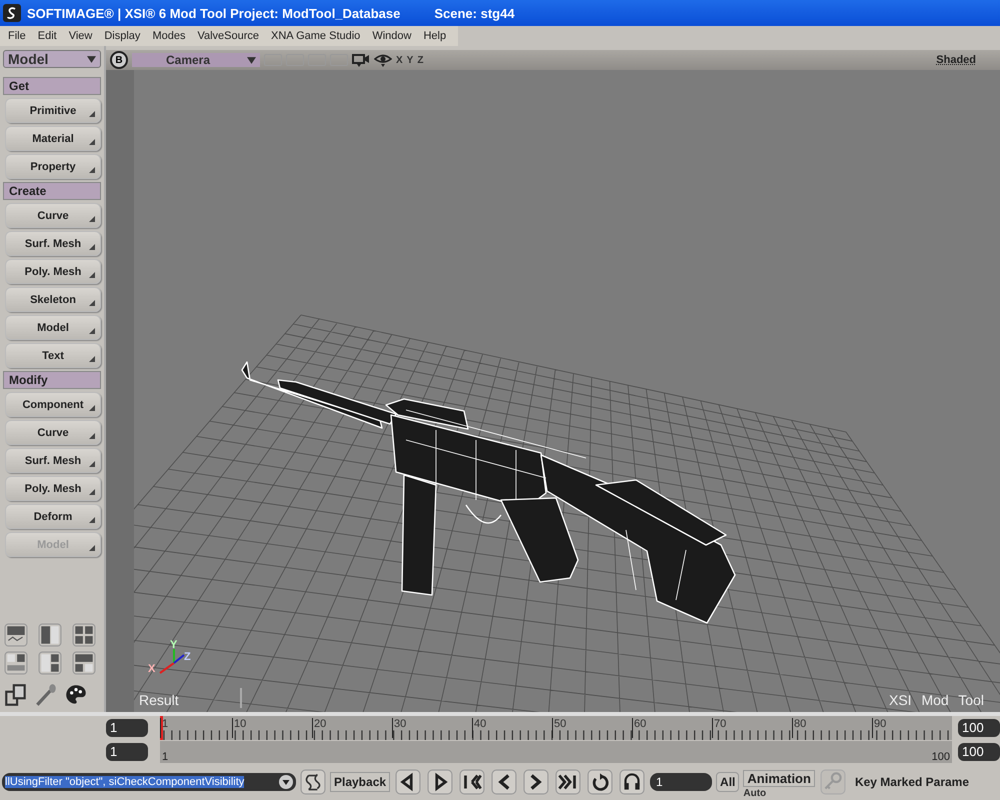 The image size is (1000, 800). What do you see at coordinates (779, 793) in the screenshot?
I see `auto-key-button: Auto` at bounding box center [779, 793].